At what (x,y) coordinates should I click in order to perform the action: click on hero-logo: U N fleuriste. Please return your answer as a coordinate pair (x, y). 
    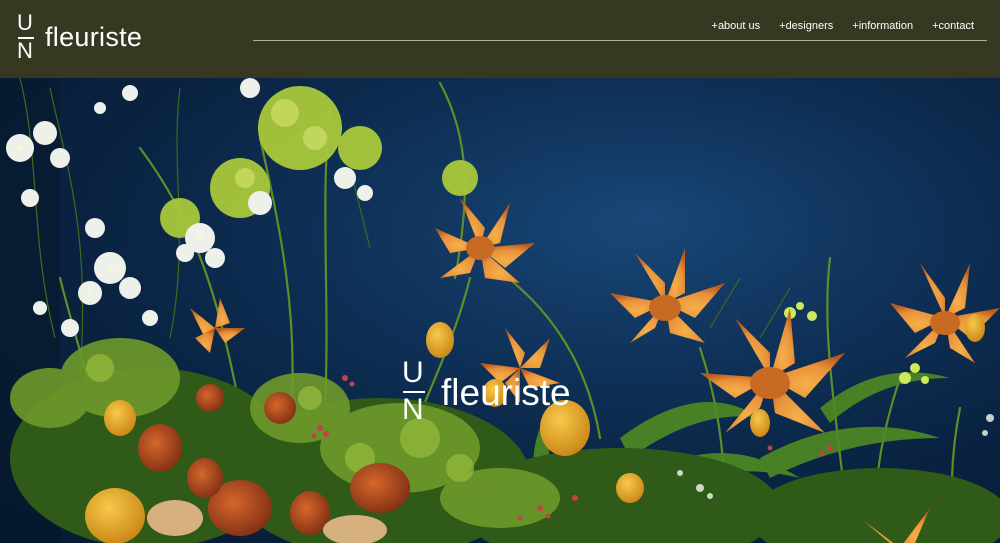
    Looking at the image, I should click on (486, 393).